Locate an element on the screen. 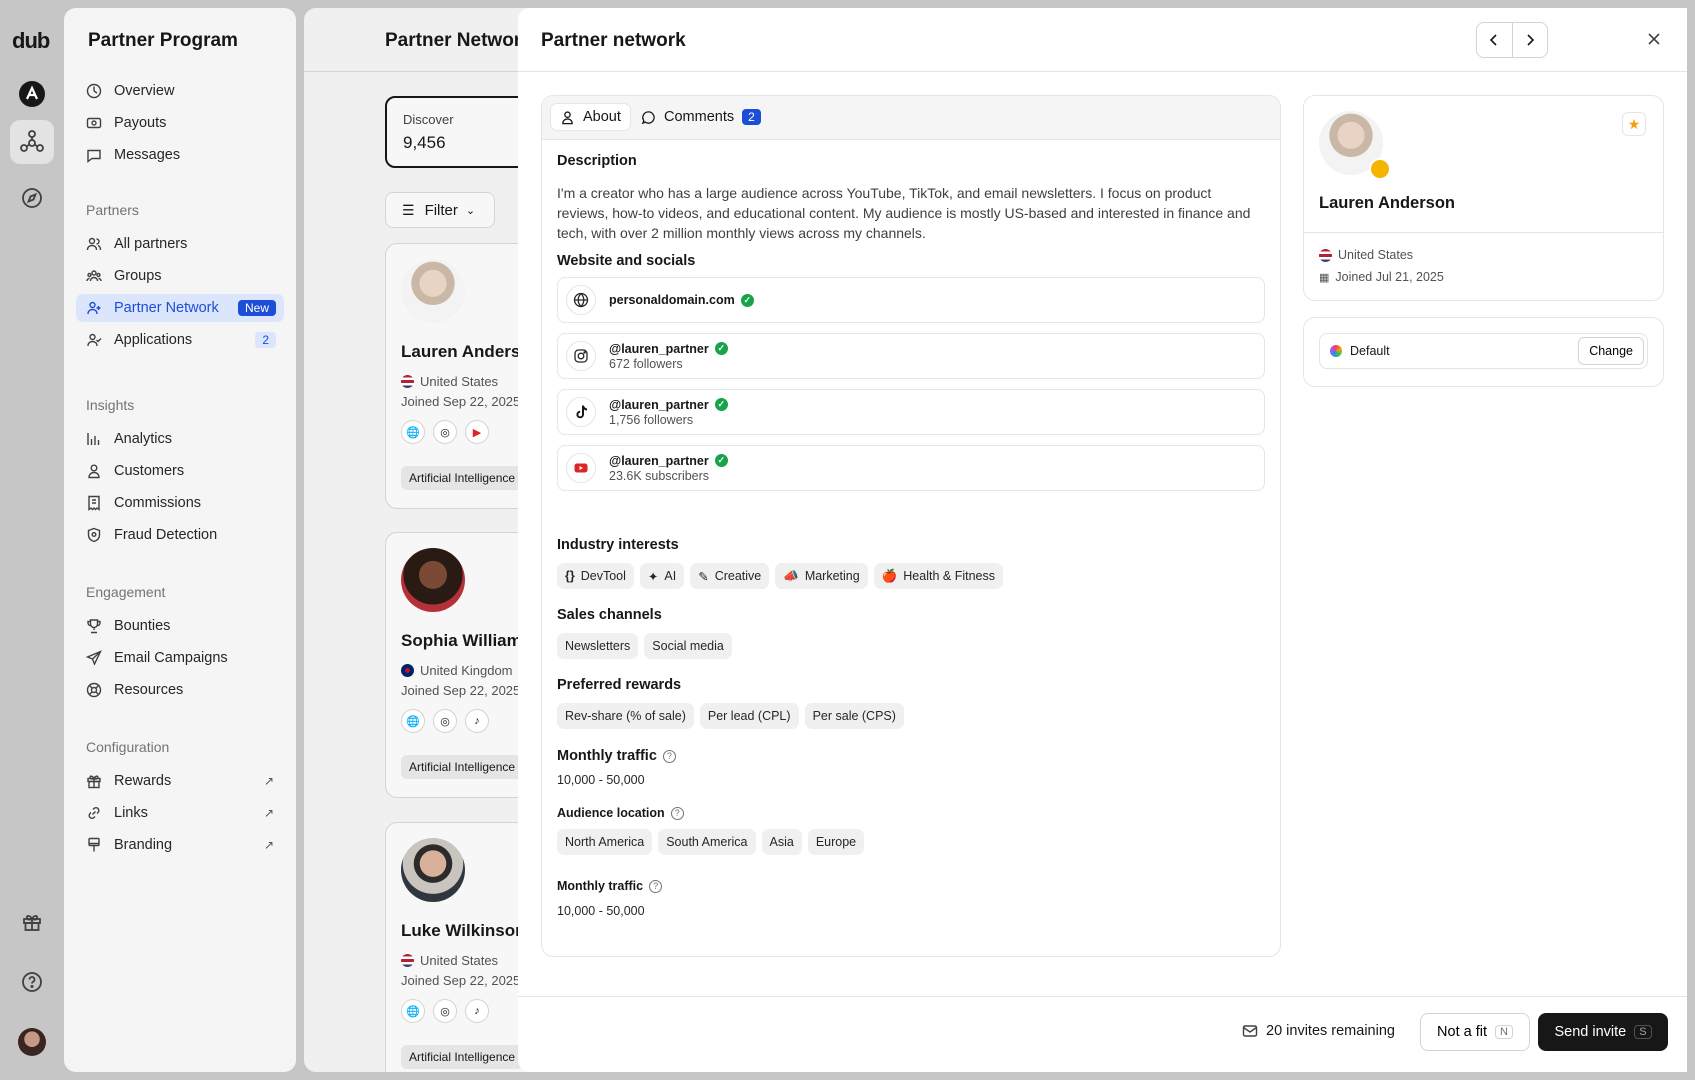 Image resolution: width=1695 pixels, height=1080 pixels. sidebar-item-label: Overview is located at coordinates (144, 91).